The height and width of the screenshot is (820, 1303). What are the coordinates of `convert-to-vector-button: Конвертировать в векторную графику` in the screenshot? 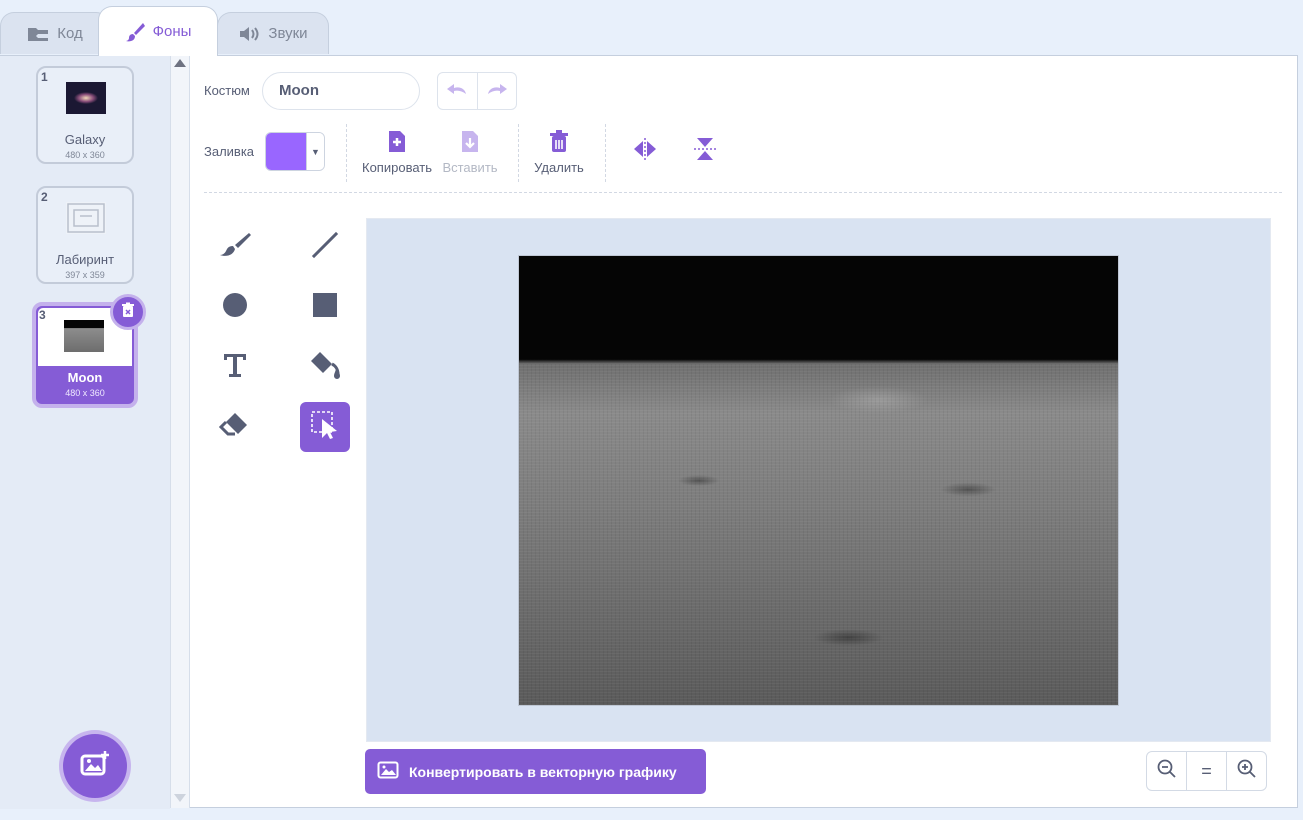 It's located at (535, 771).